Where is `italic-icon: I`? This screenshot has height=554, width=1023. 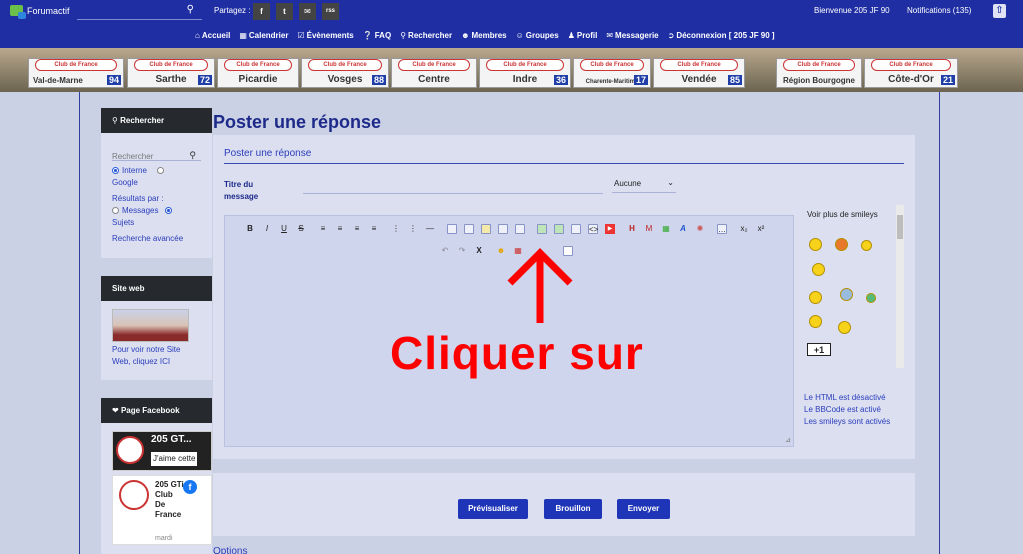 italic-icon: I is located at coordinates (267, 229).